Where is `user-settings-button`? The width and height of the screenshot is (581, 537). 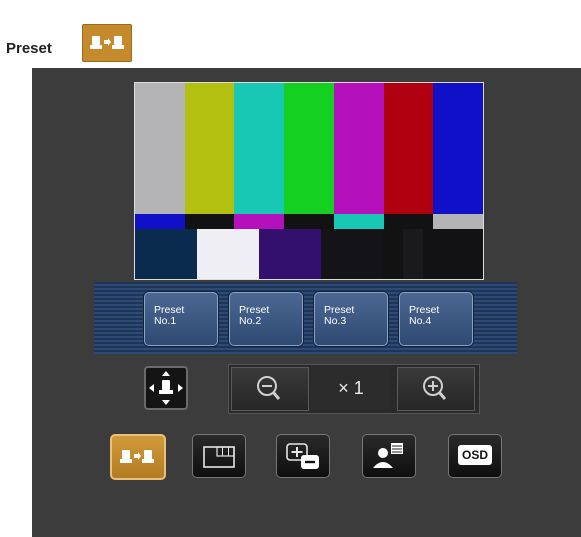 user-settings-button is located at coordinates (389, 456).